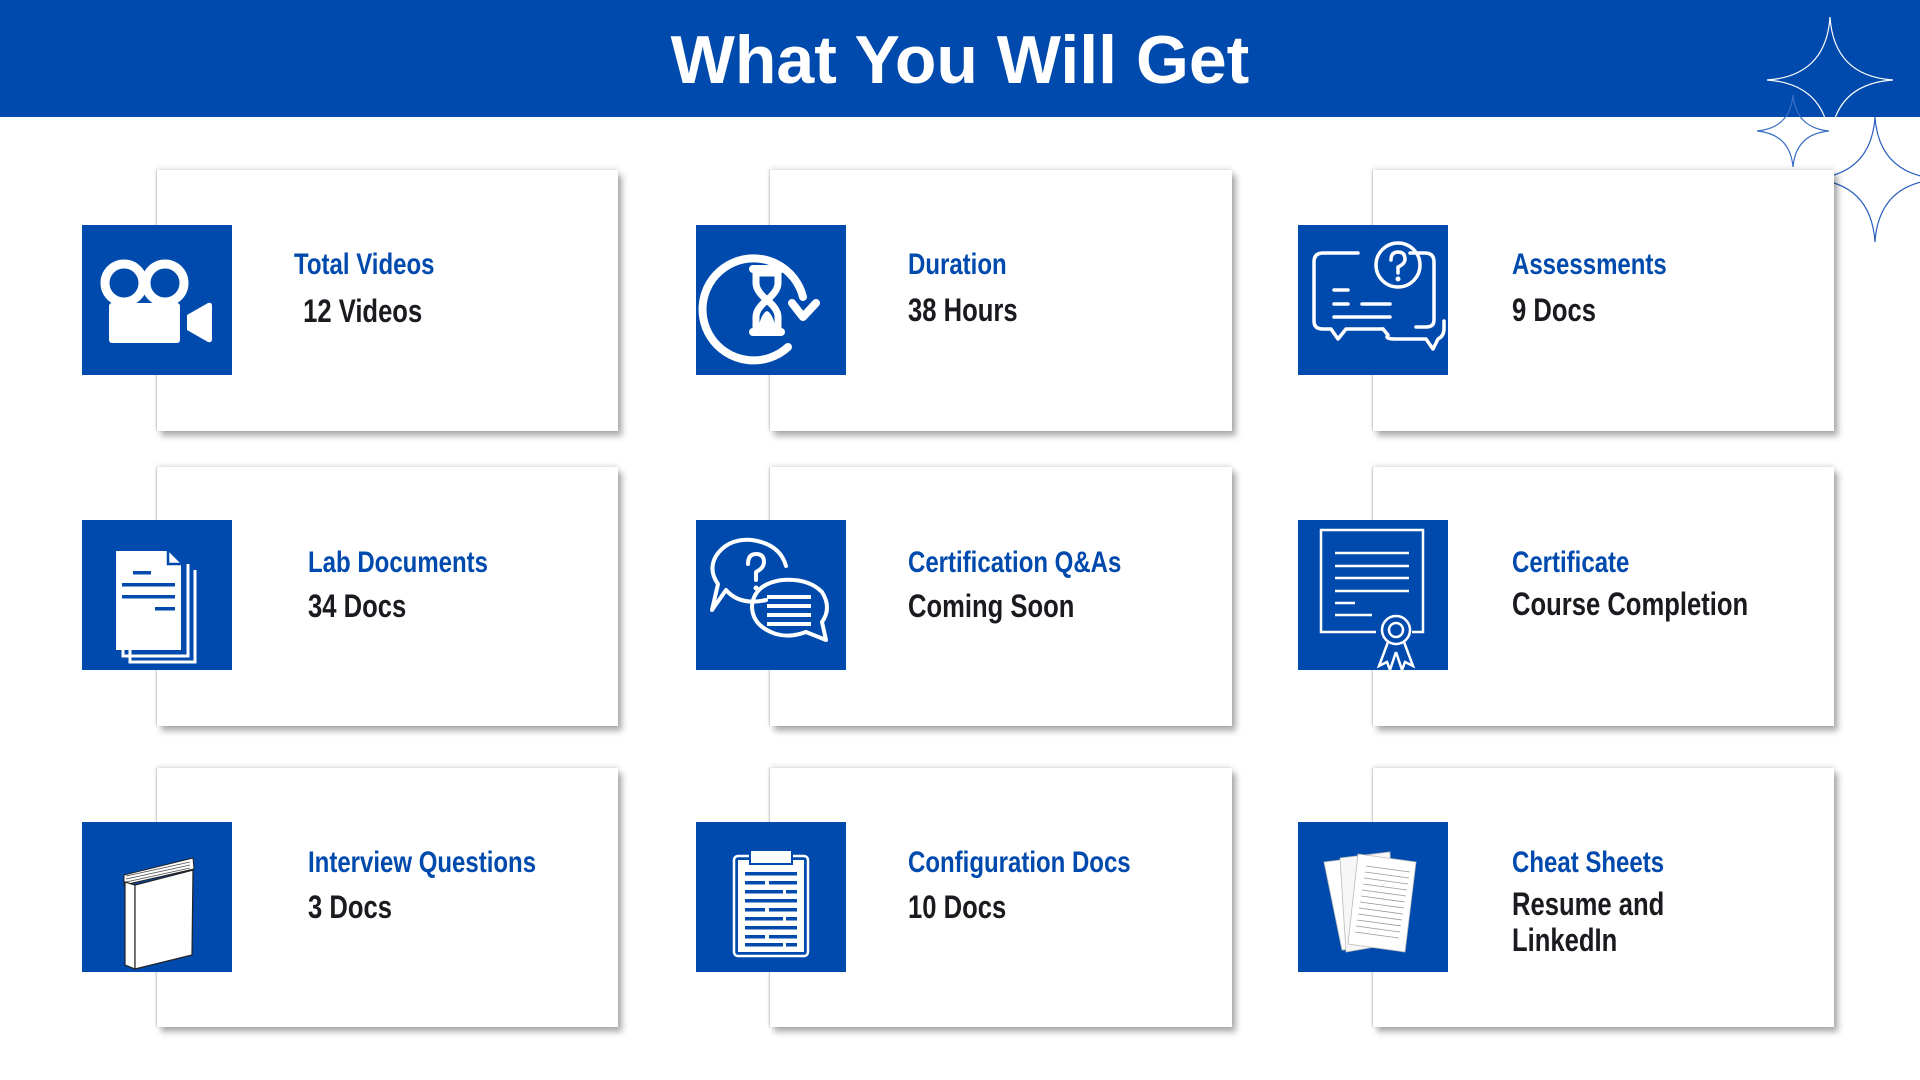  I want to click on book-icon, so click(157, 897).